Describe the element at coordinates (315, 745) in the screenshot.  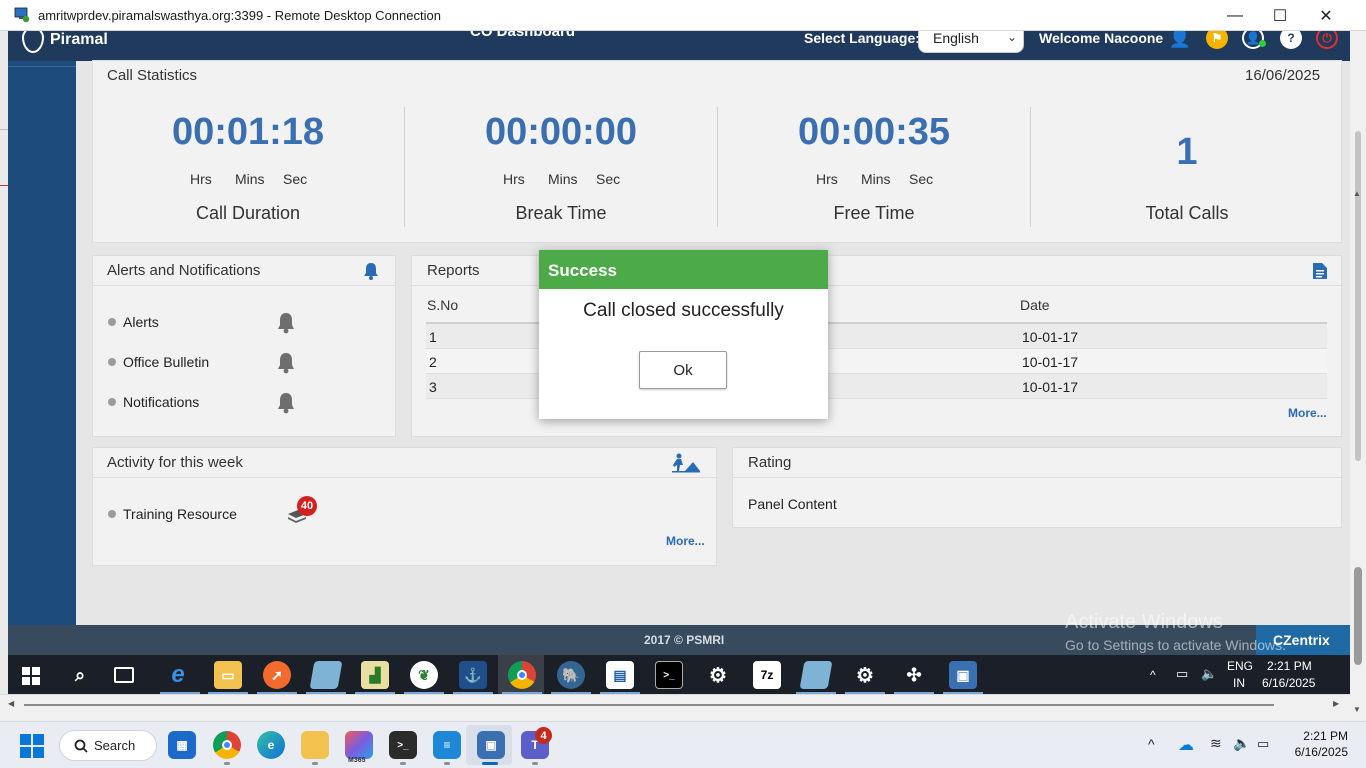
I see `file-explorer-icon` at that location.